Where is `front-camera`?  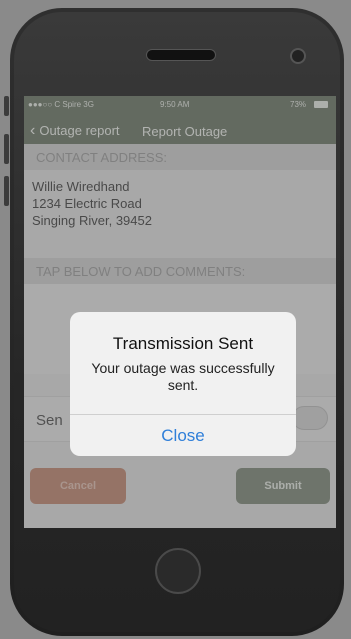
front-camera is located at coordinates (298, 56).